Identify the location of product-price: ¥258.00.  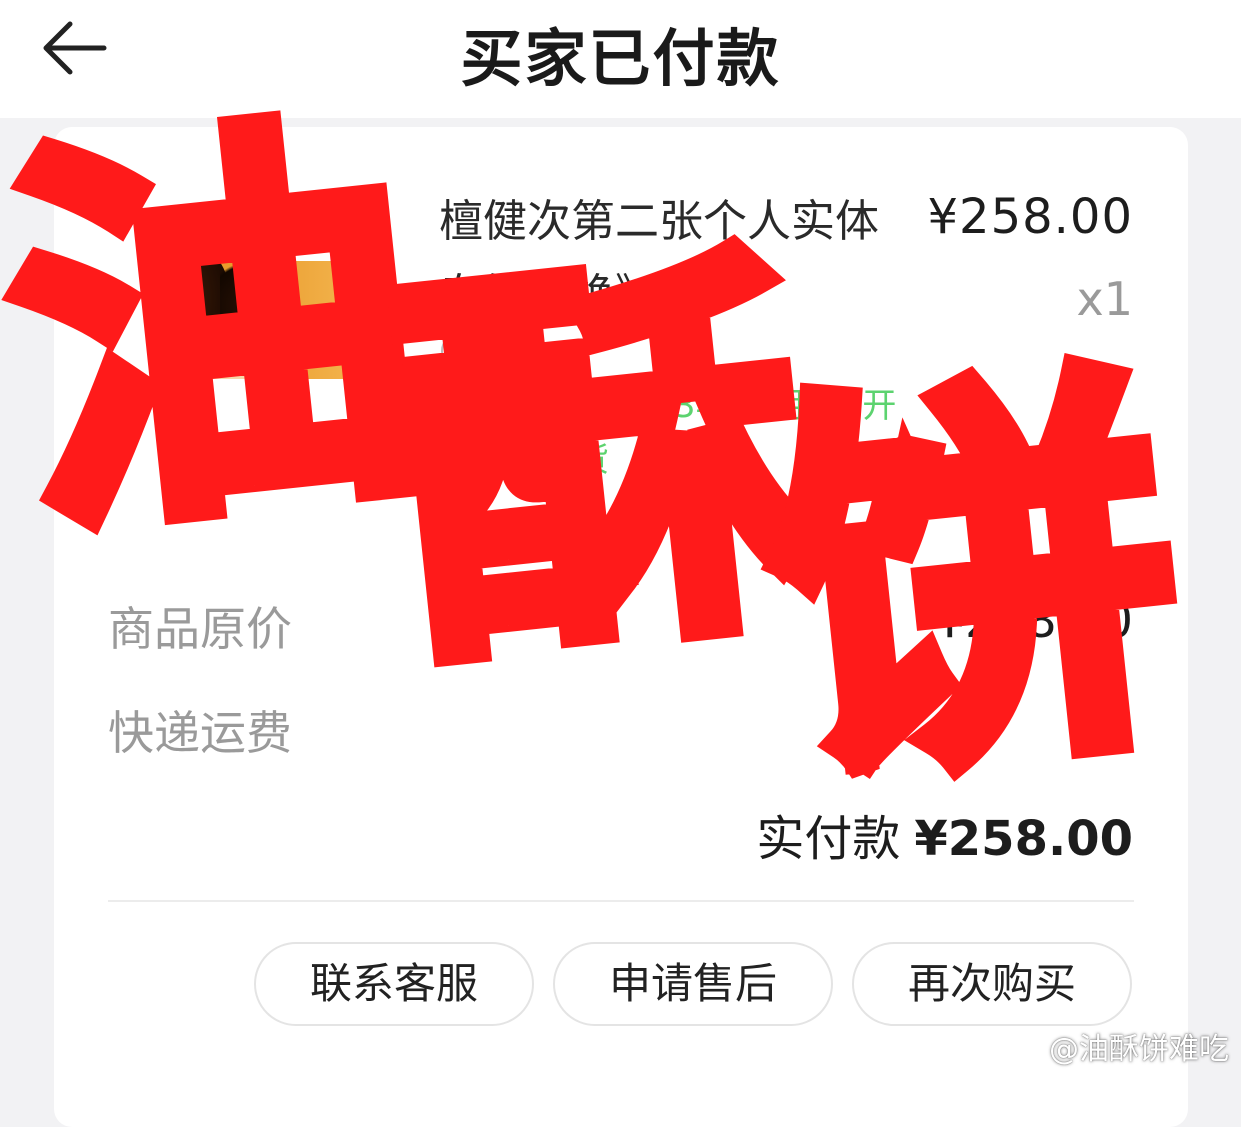
(1030, 217).